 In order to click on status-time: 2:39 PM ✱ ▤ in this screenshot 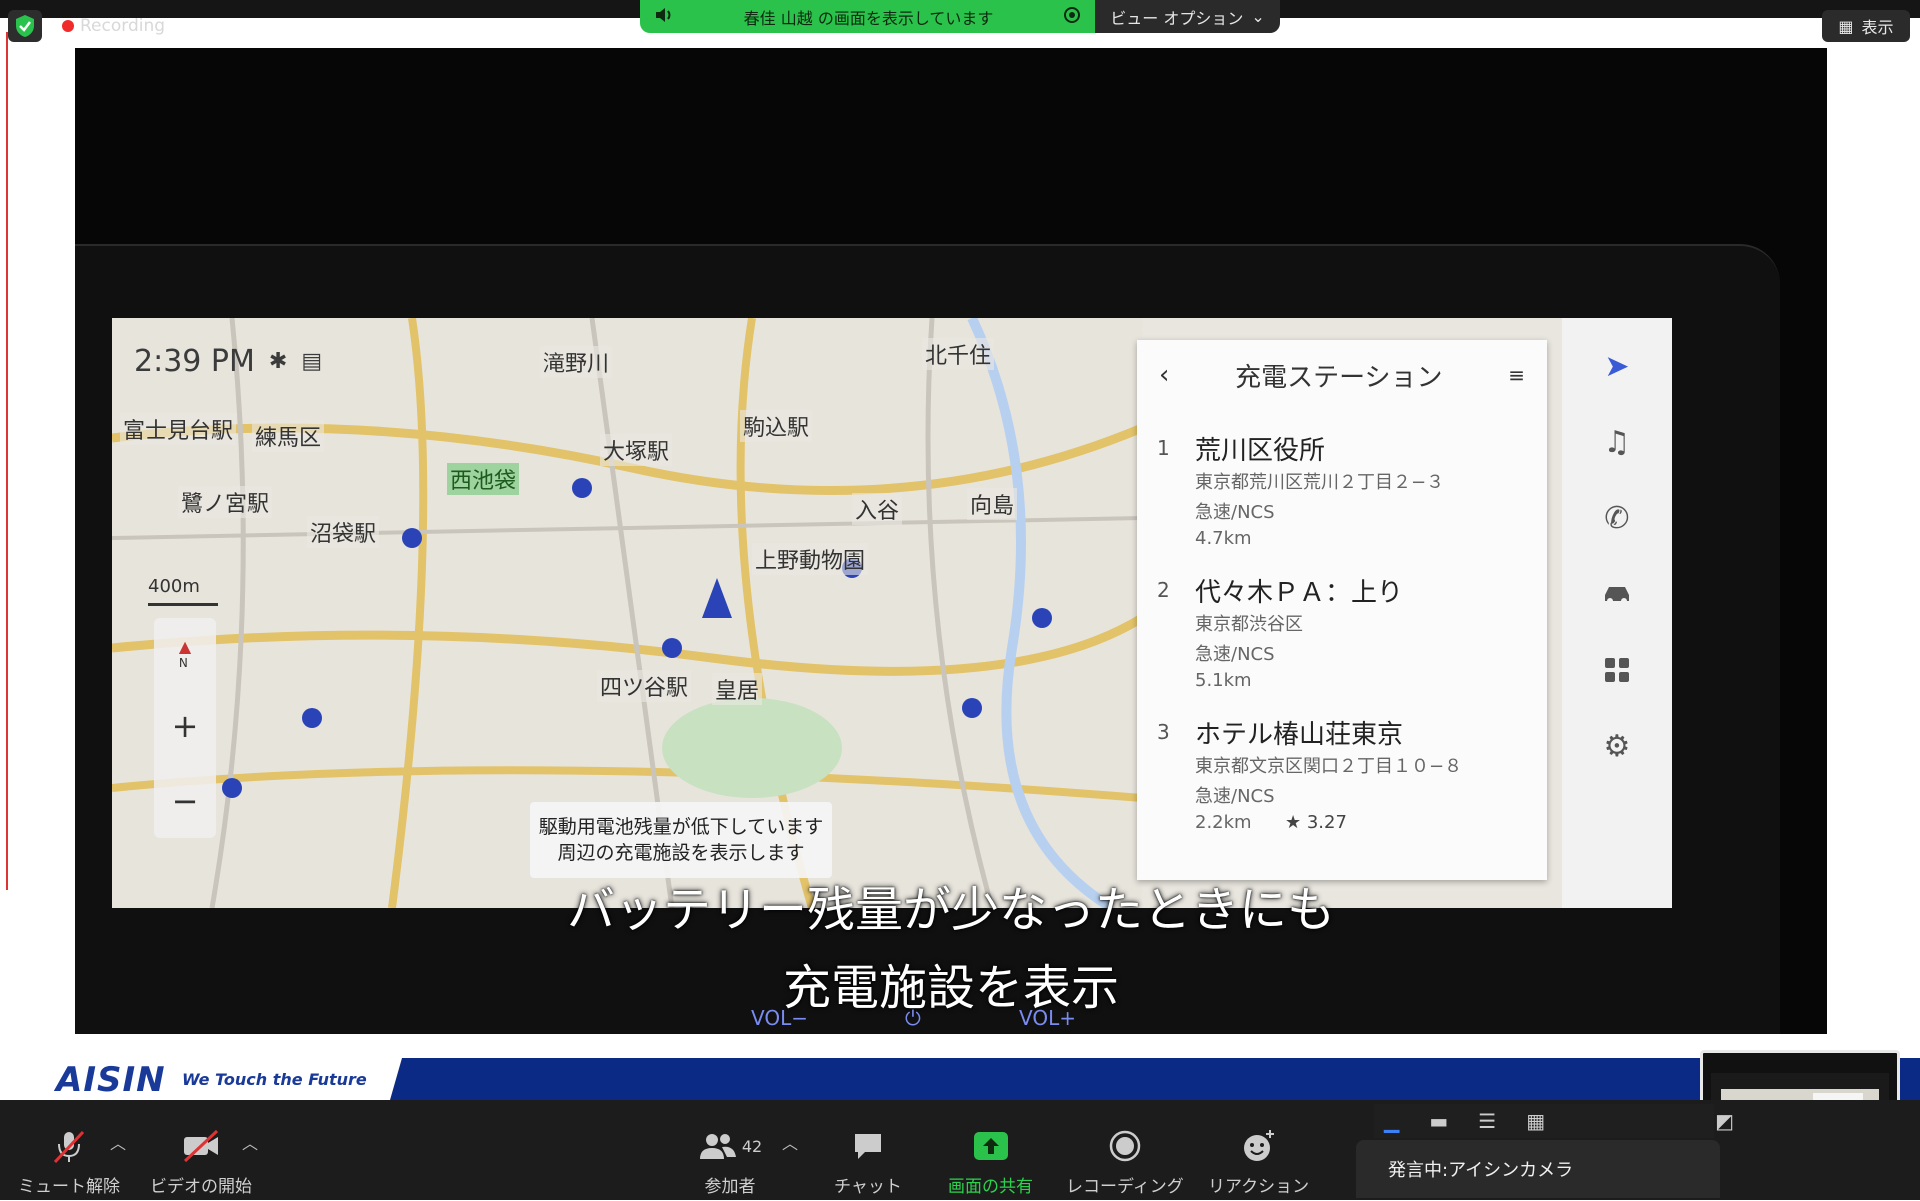, I will do `click(228, 361)`.